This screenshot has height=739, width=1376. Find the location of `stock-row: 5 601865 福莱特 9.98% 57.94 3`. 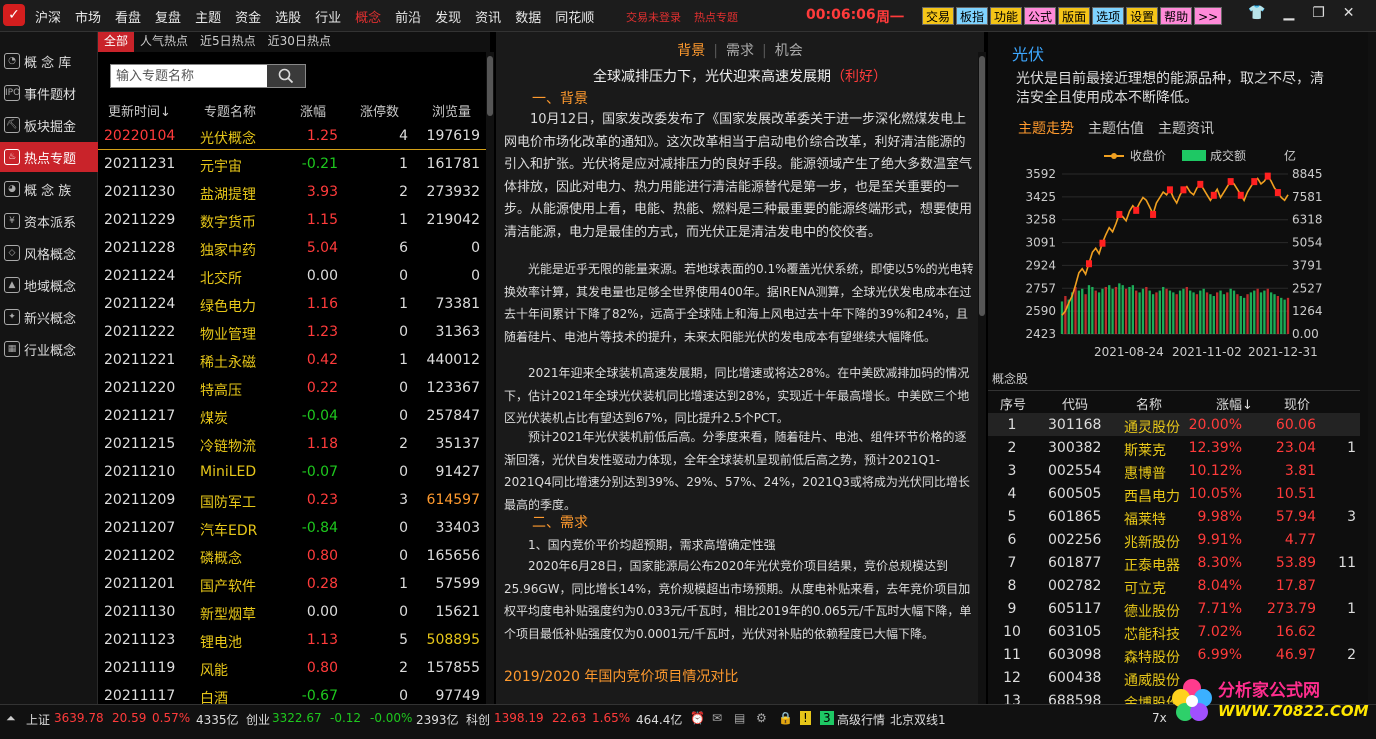

stock-row: 5 601865 福莱特 9.98% 57.94 3 is located at coordinates (1174, 516).